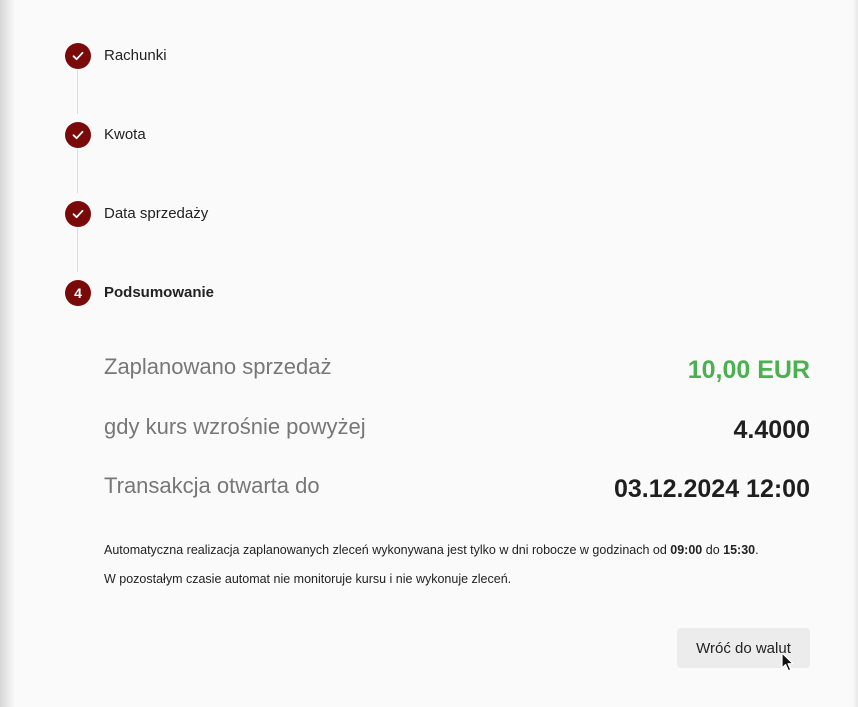  I want to click on summary-label-planned-sale: Zaplanowano sprzedaż, so click(218, 366).